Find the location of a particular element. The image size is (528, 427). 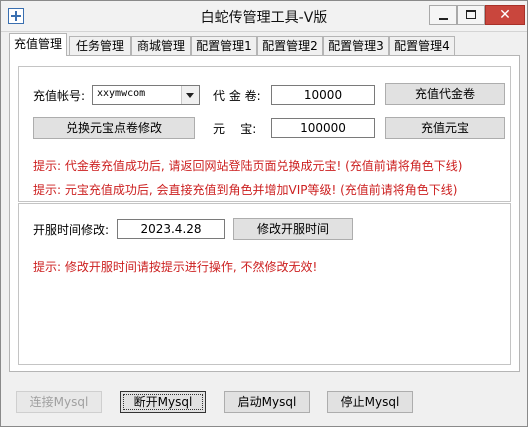

close-button: ✕ is located at coordinates (505, 15).